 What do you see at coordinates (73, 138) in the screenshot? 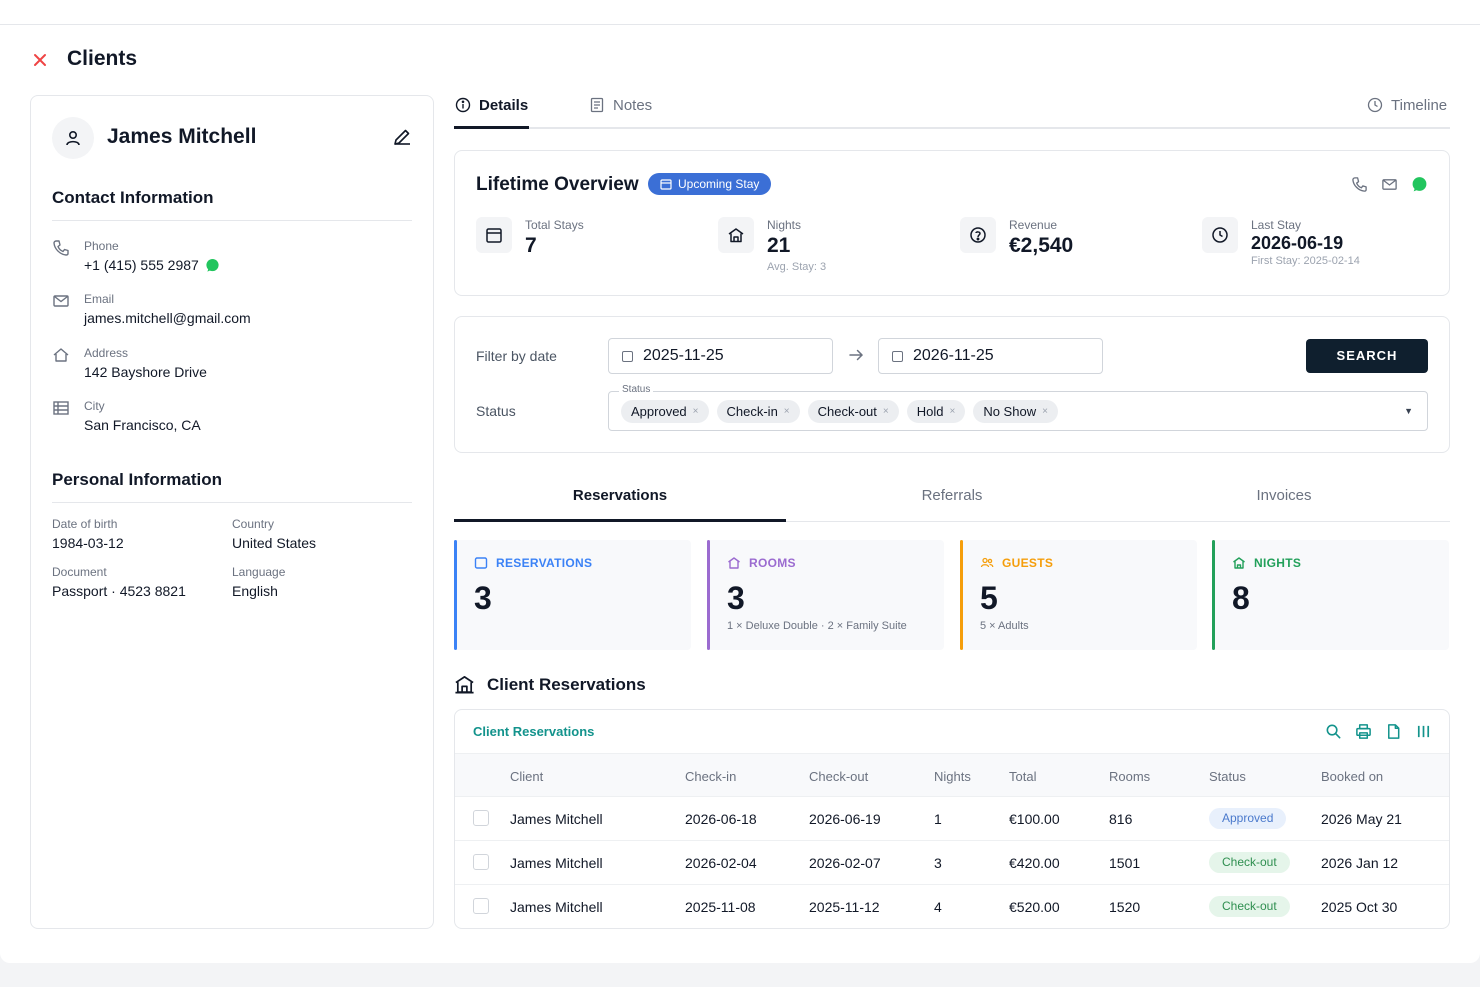
I see `avatar` at bounding box center [73, 138].